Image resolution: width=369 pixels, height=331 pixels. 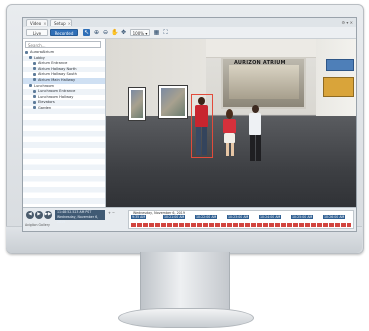 I want to click on status-text: Avigilon Gallery, so click(x=37, y=225).